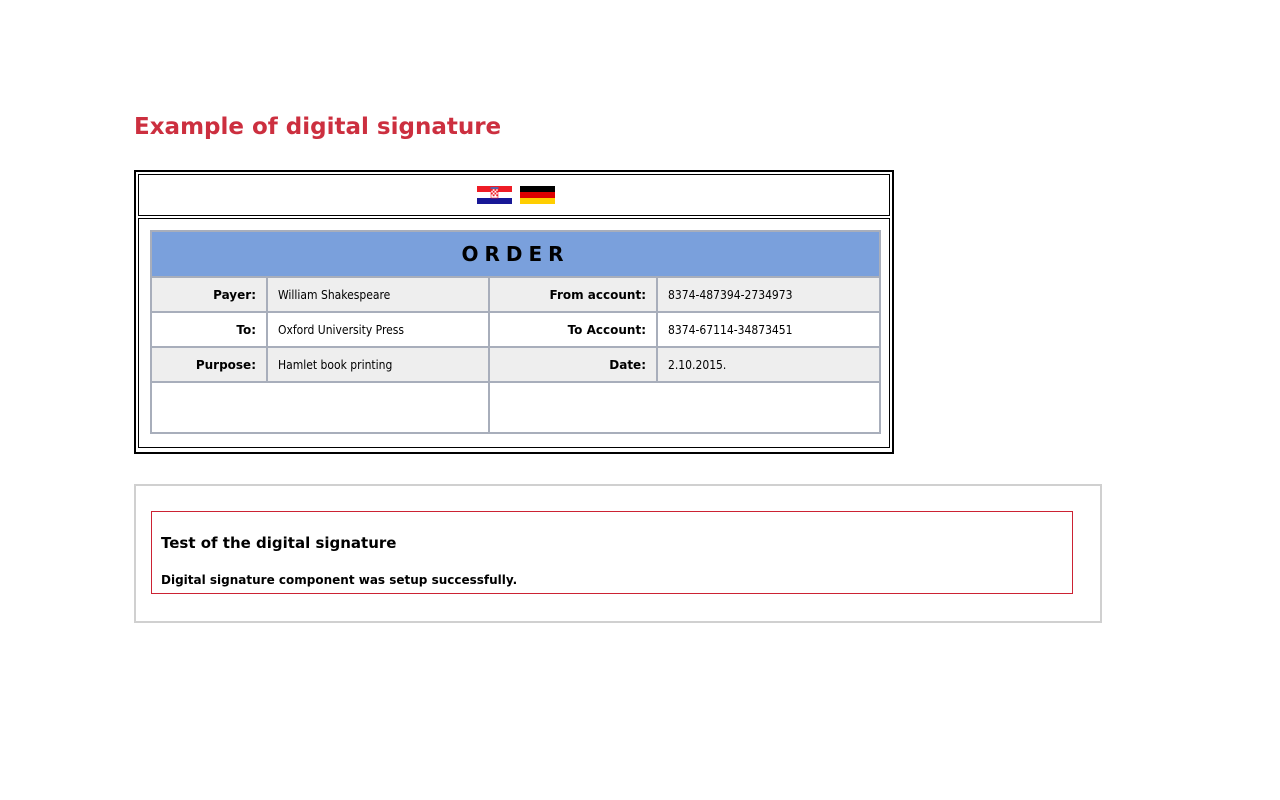  What do you see at coordinates (494, 195) in the screenshot?
I see `flag-croatia-icon` at bounding box center [494, 195].